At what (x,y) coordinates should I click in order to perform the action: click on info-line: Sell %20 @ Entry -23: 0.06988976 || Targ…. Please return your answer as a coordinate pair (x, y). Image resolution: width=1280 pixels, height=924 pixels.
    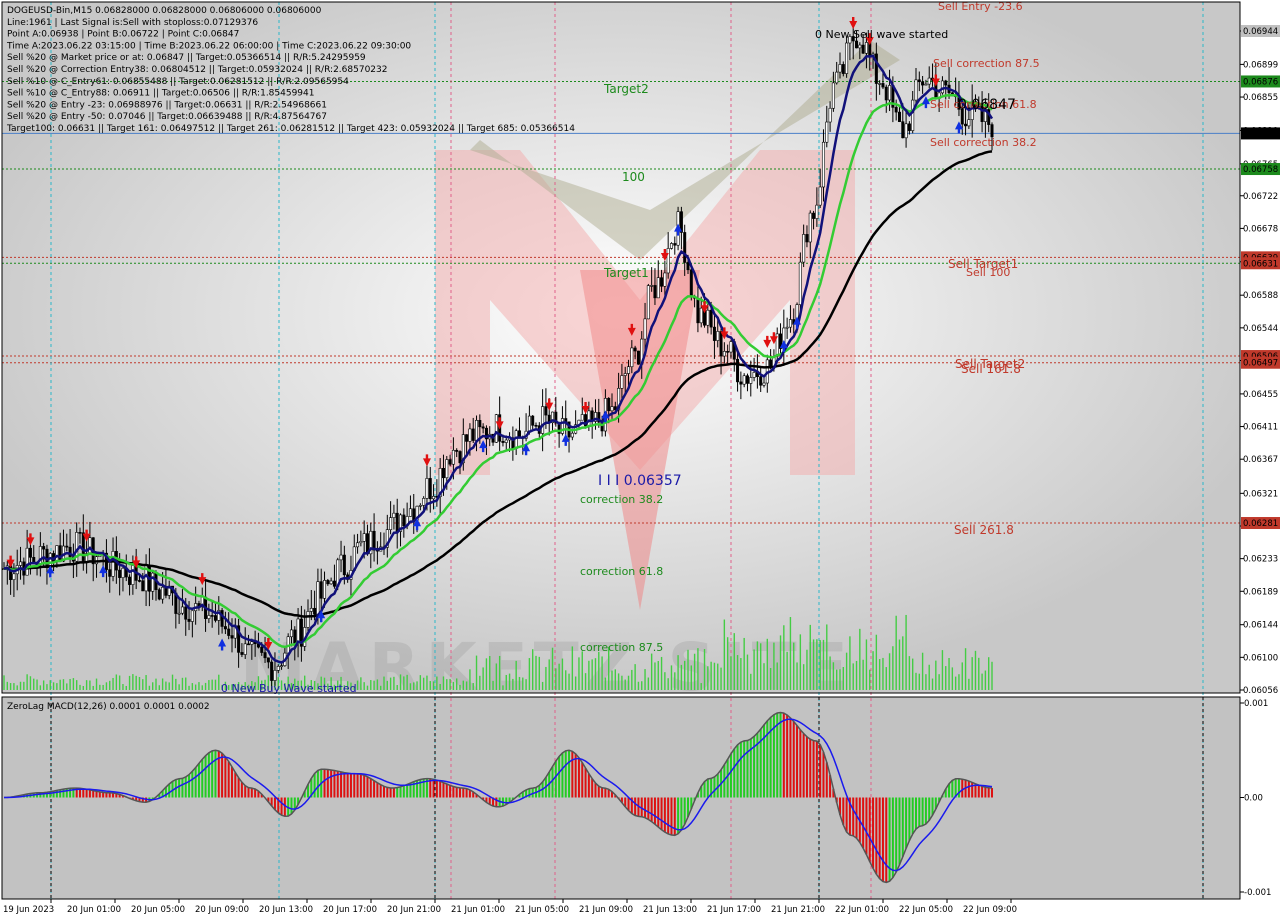
    Looking at the image, I should click on (167, 105).